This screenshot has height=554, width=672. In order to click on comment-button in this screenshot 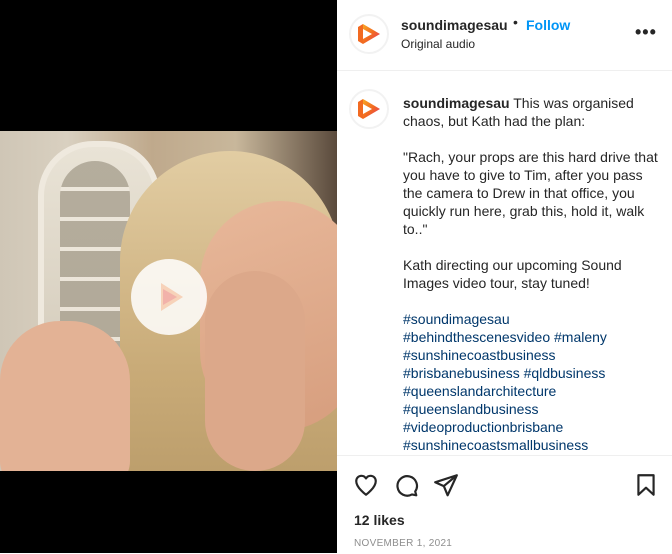, I will do `click(406, 485)`.